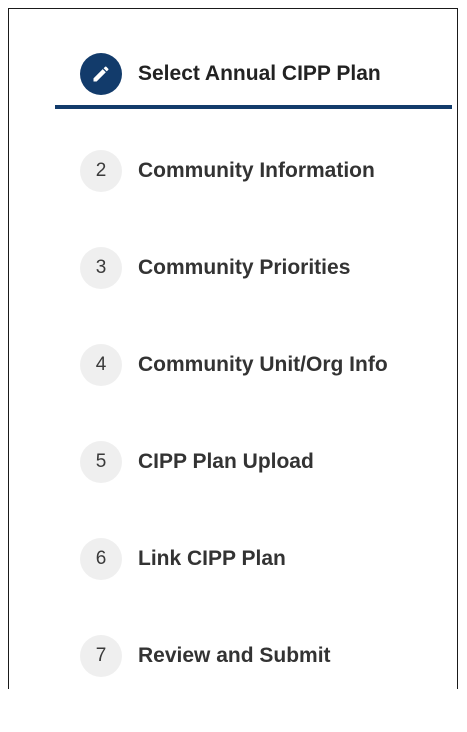 This screenshot has width=467, height=732. What do you see at coordinates (101, 462) in the screenshot?
I see `step-number-badge: 5` at bounding box center [101, 462].